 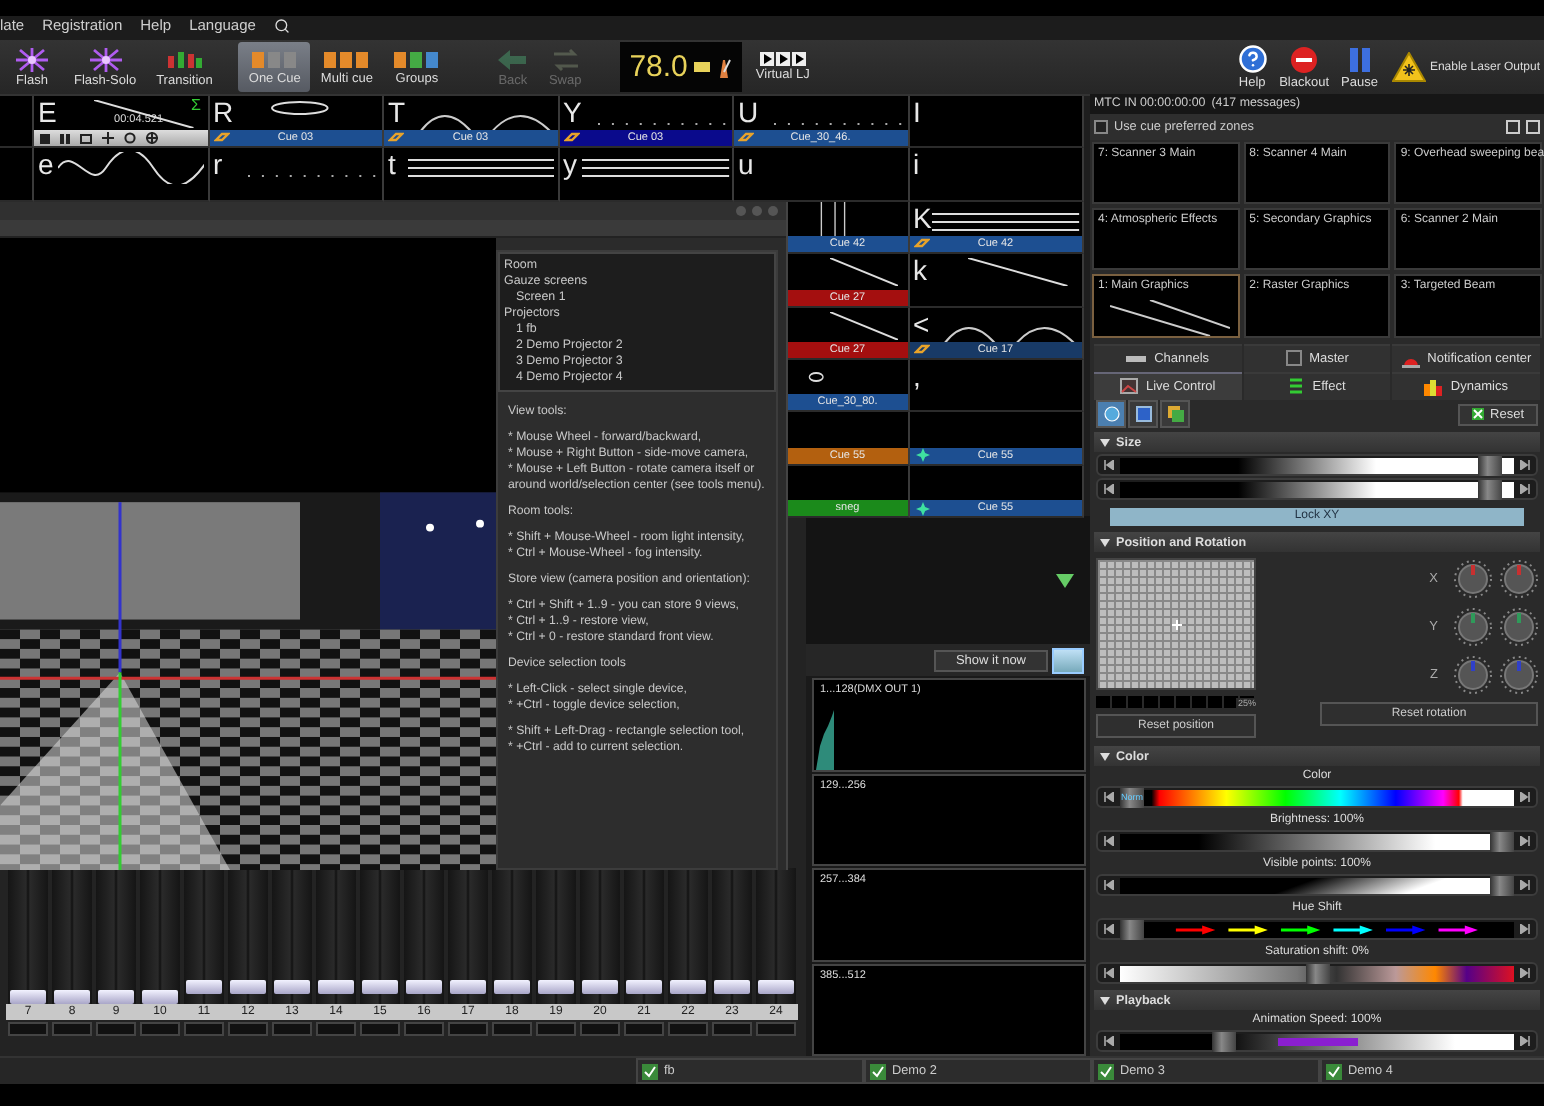 What do you see at coordinates (86, 138) in the screenshot?
I see `image-icon` at bounding box center [86, 138].